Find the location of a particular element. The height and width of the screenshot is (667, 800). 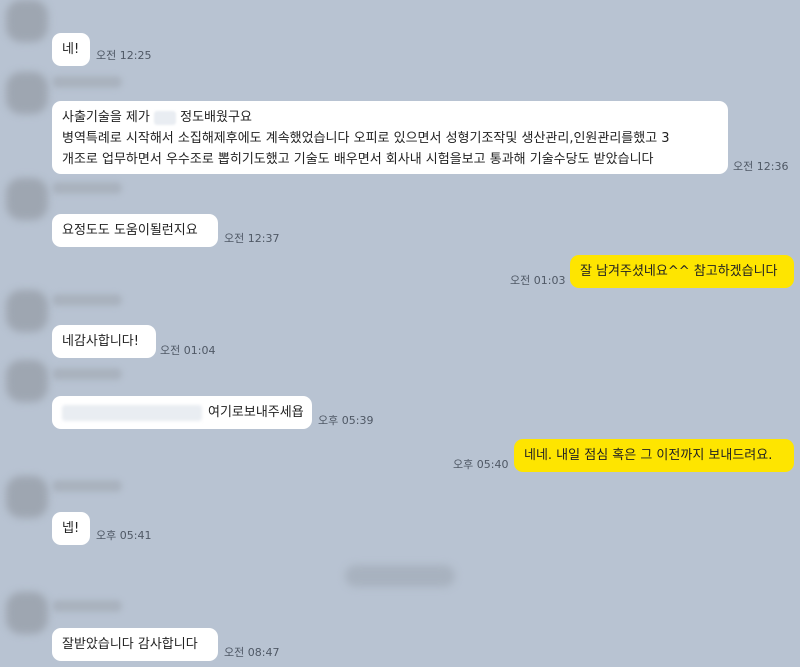

message-bubble: 네! is located at coordinates (71, 49).